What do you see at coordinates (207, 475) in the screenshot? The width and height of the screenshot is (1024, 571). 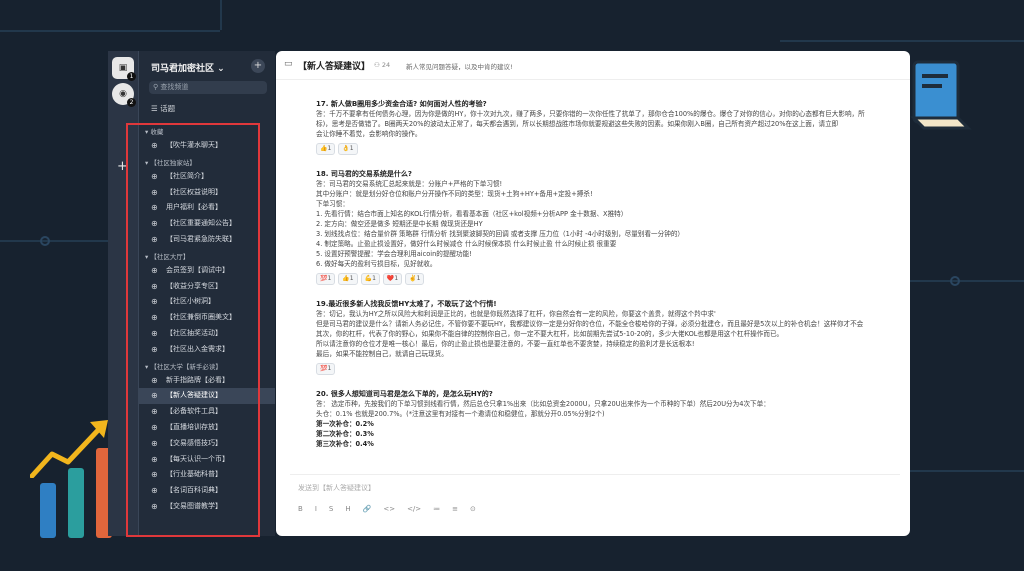 I see `sidebar-channel-item: ⊕ 【行业基础科普】` at bounding box center [207, 475].